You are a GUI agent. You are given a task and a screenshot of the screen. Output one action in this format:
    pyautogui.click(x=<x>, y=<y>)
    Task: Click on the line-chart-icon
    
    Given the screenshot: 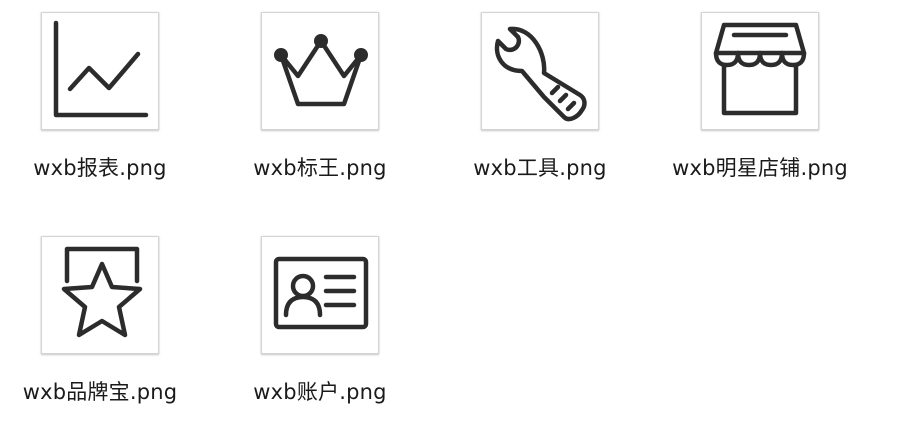 What is the action you would take?
    pyautogui.click(x=101, y=69)
    